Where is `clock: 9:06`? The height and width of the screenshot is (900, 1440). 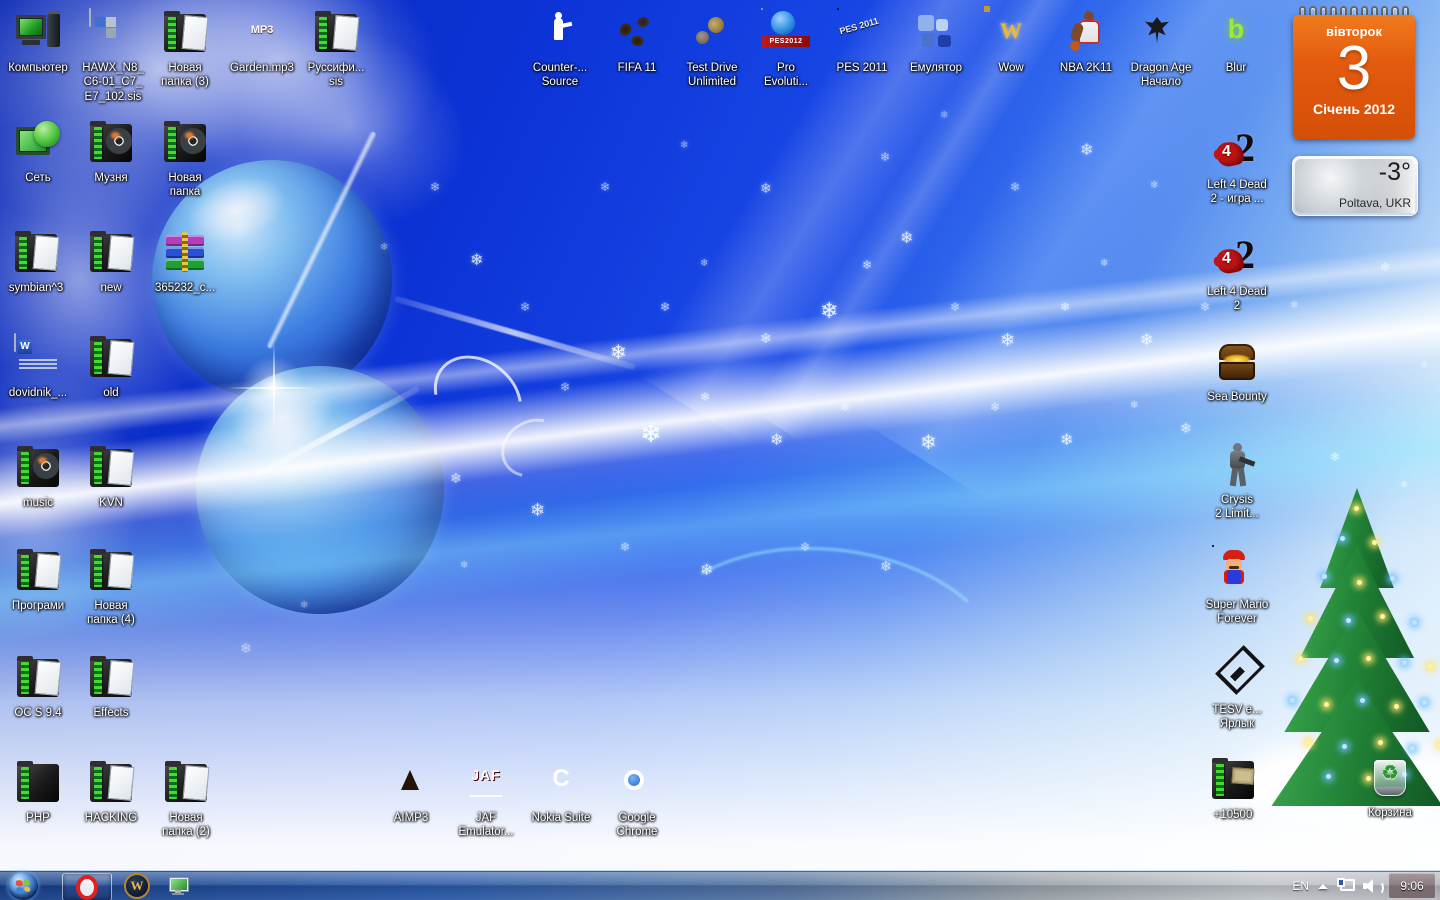
clock: 9:06 is located at coordinates (1412, 886).